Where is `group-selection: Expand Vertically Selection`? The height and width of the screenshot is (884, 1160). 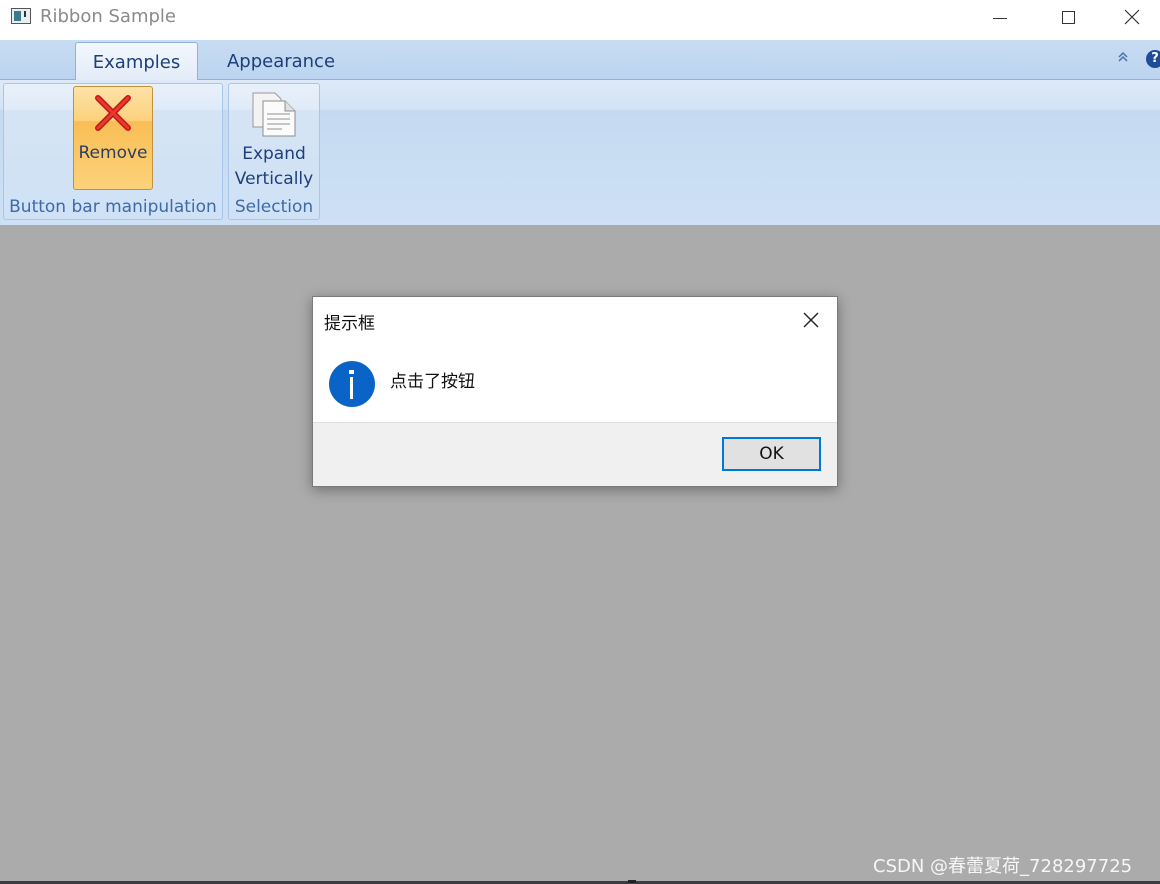 group-selection: Expand Vertically Selection is located at coordinates (274, 151).